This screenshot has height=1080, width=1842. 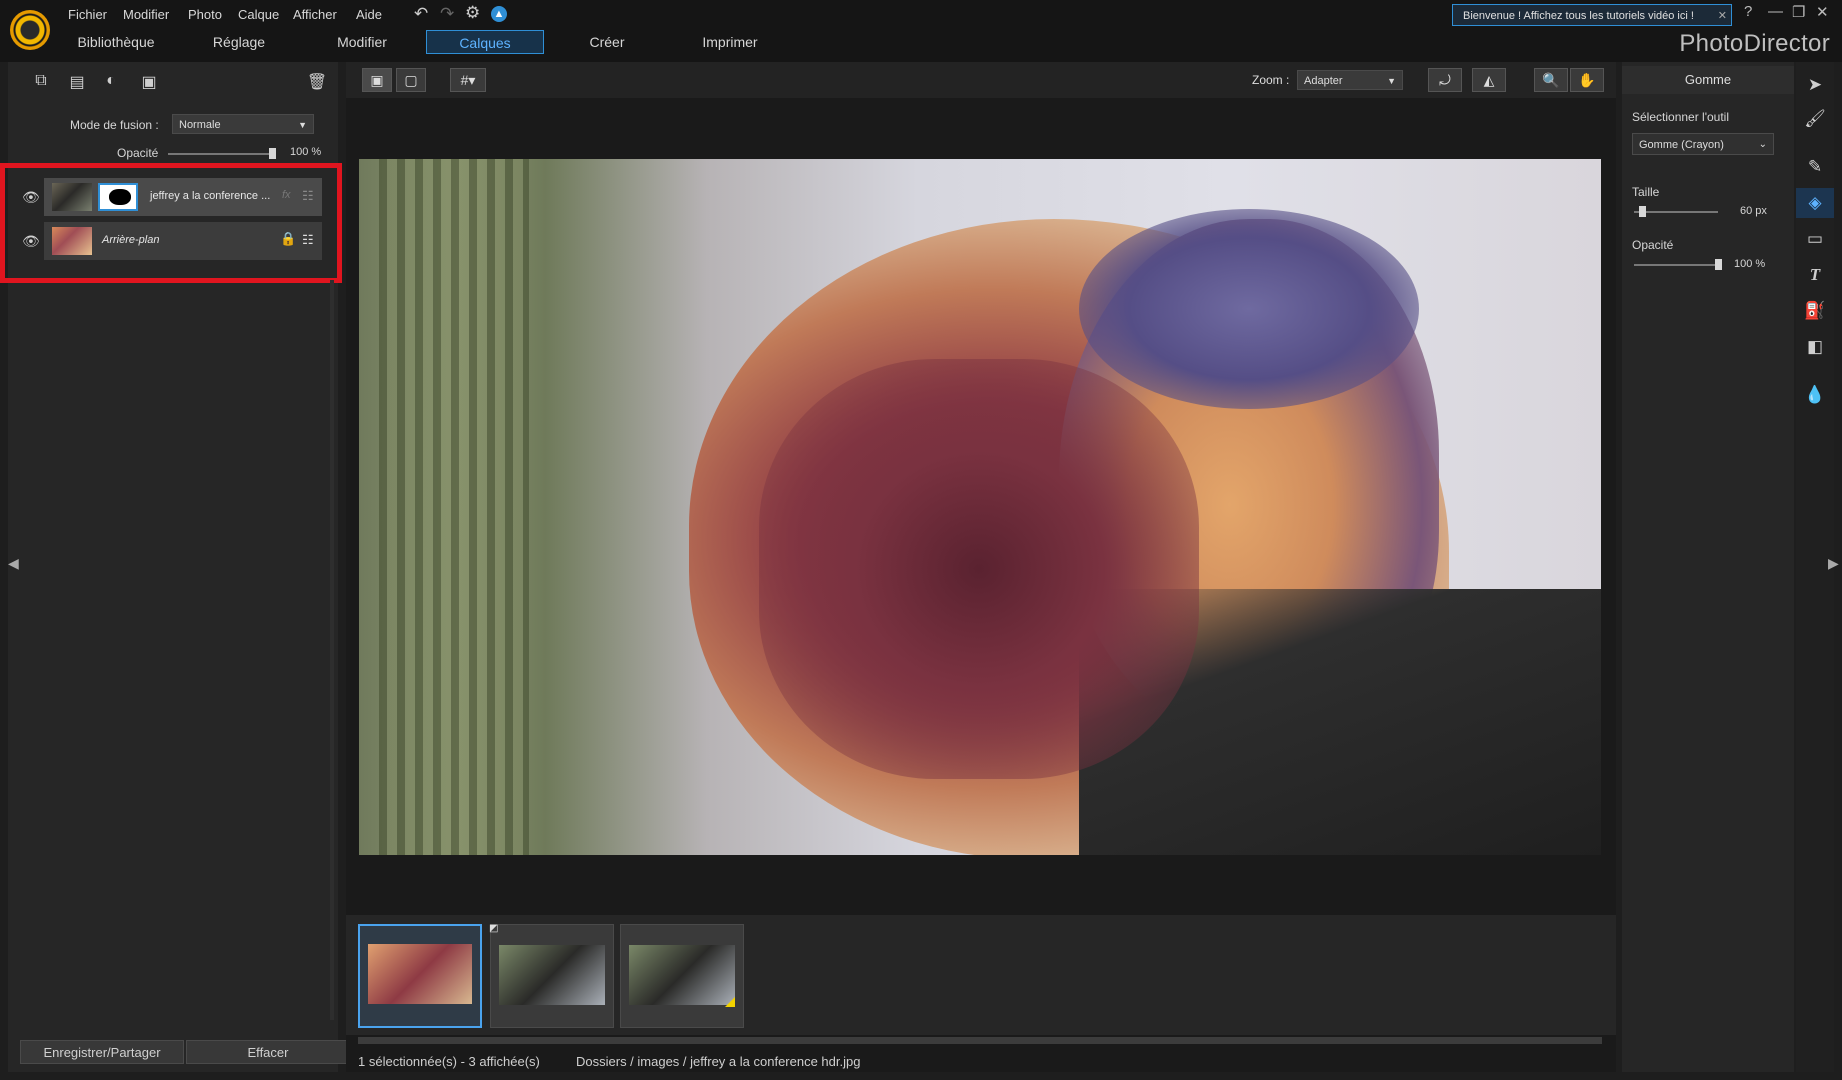 I want to click on filmstrip-scrollbar, so click(x=980, y=1040).